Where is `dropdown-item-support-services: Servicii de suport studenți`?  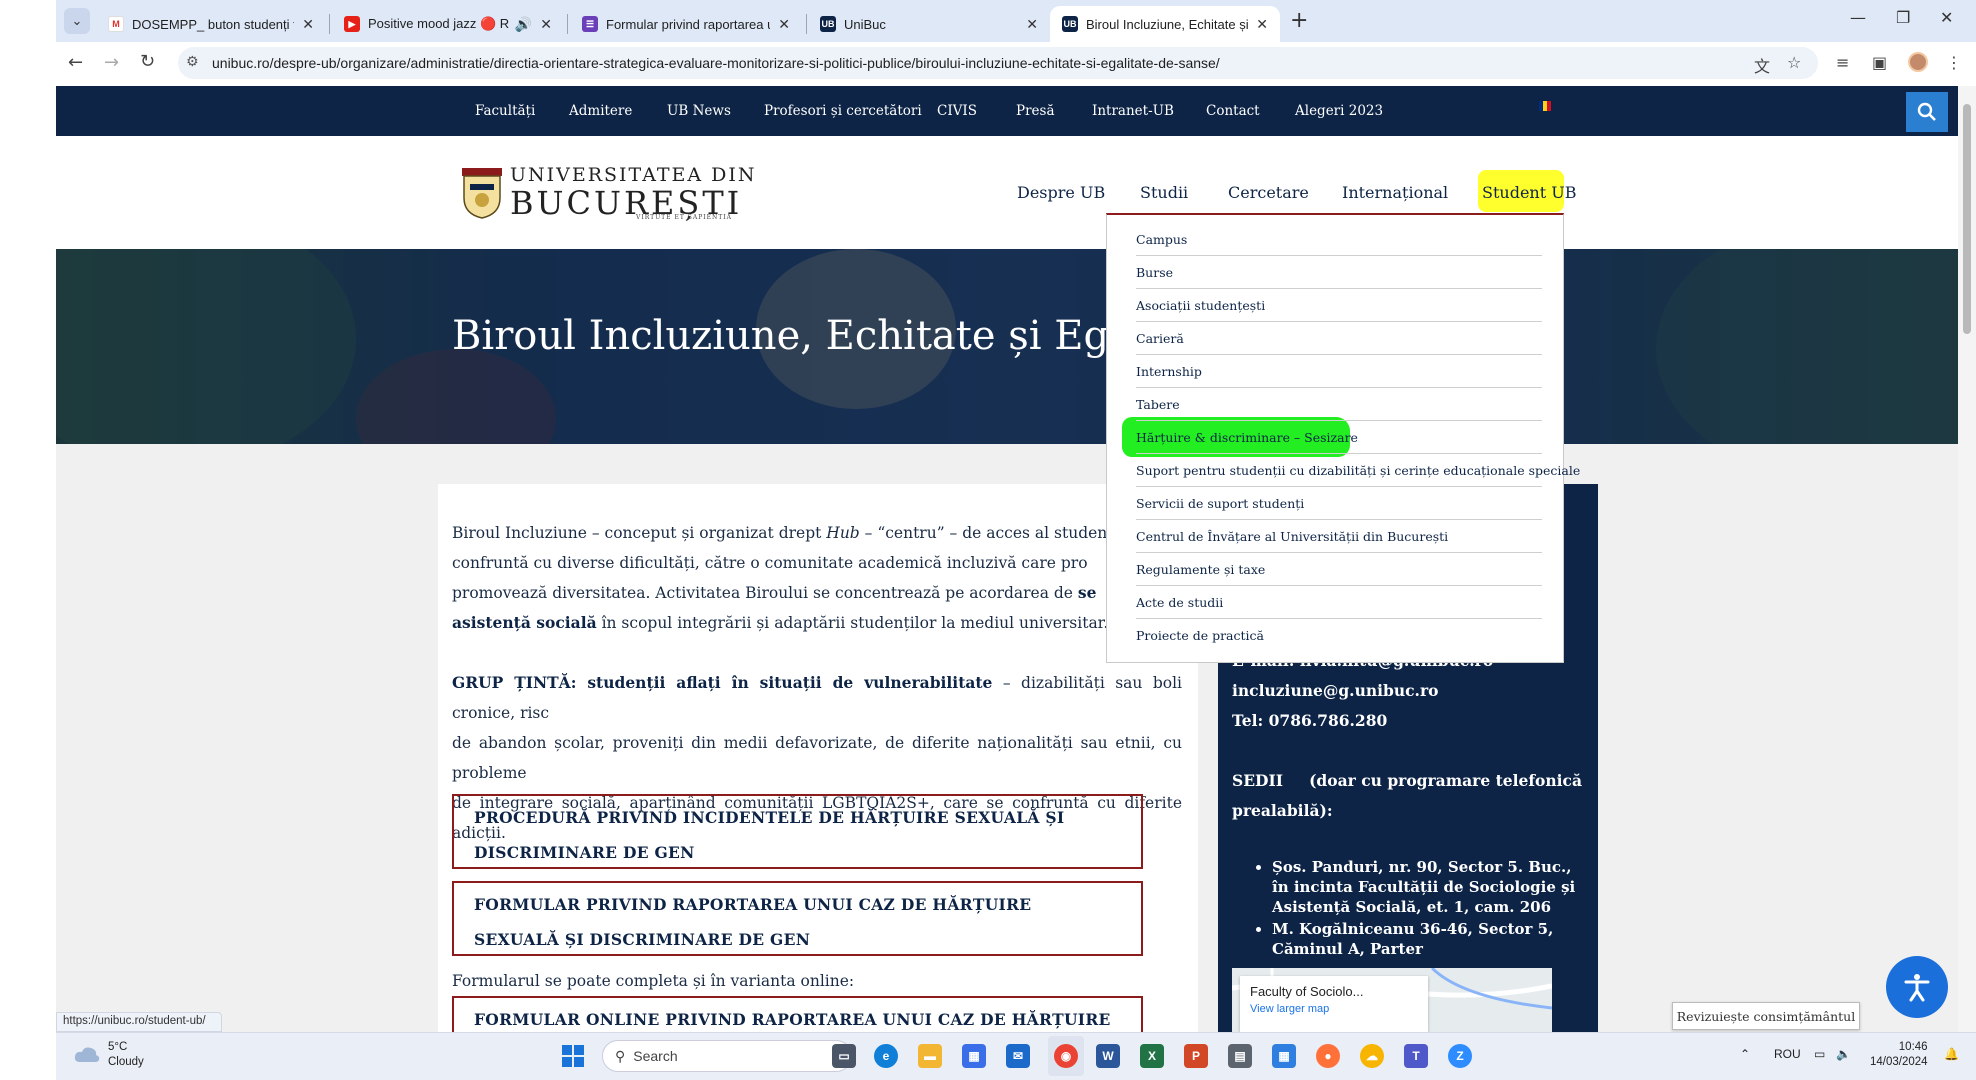 dropdown-item-support-services: Servicii de suport studenți is located at coordinates (1339, 503).